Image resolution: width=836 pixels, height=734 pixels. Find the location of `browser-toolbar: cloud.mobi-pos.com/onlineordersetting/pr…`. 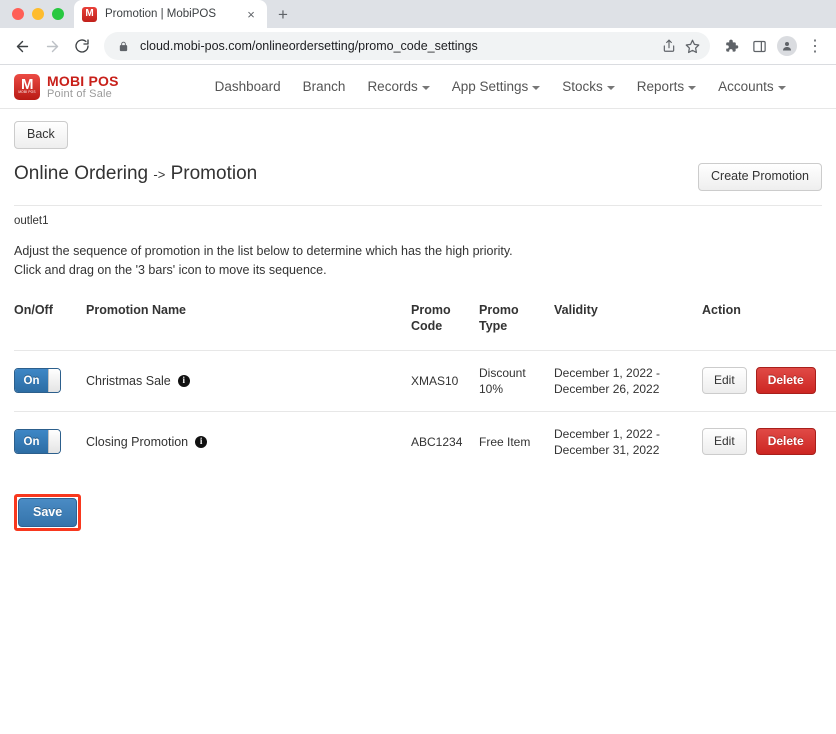

browser-toolbar: cloud.mobi-pos.com/onlineordersetting/pr… is located at coordinates (418, 46).